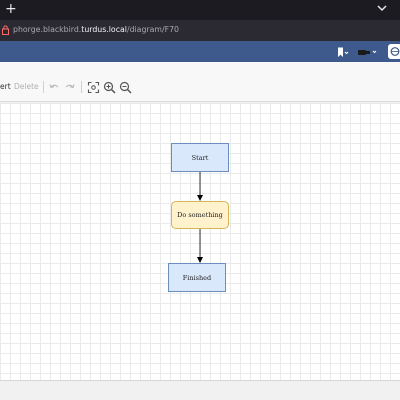  What do you see at coordinates (54, 87) in the screenshot?
I see `undo-icon` at bounding box center [54, 87].